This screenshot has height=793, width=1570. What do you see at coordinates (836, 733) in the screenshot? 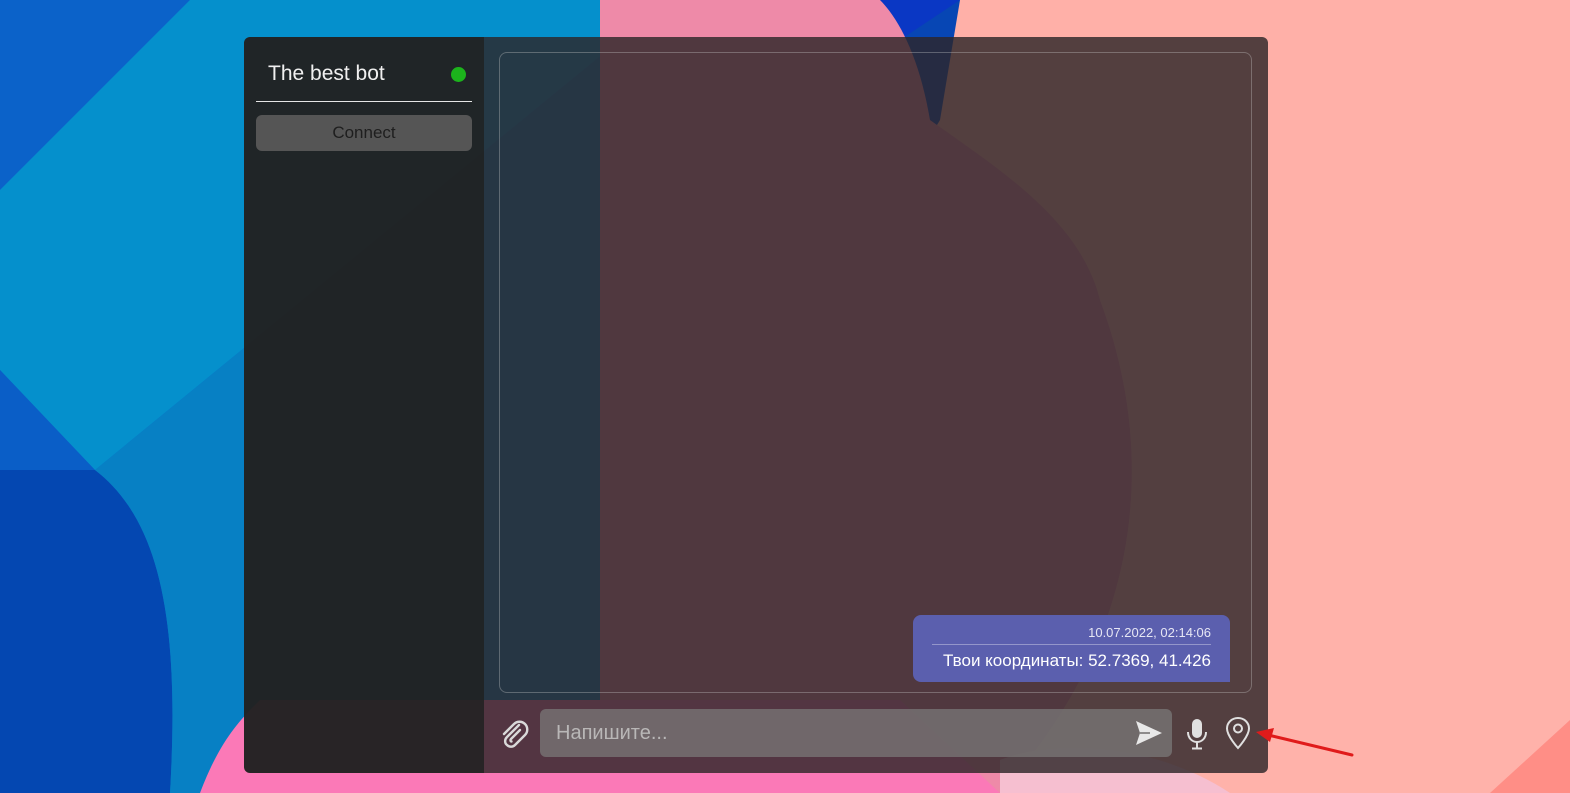
I see `message-input` at bounding box center [836, 733].